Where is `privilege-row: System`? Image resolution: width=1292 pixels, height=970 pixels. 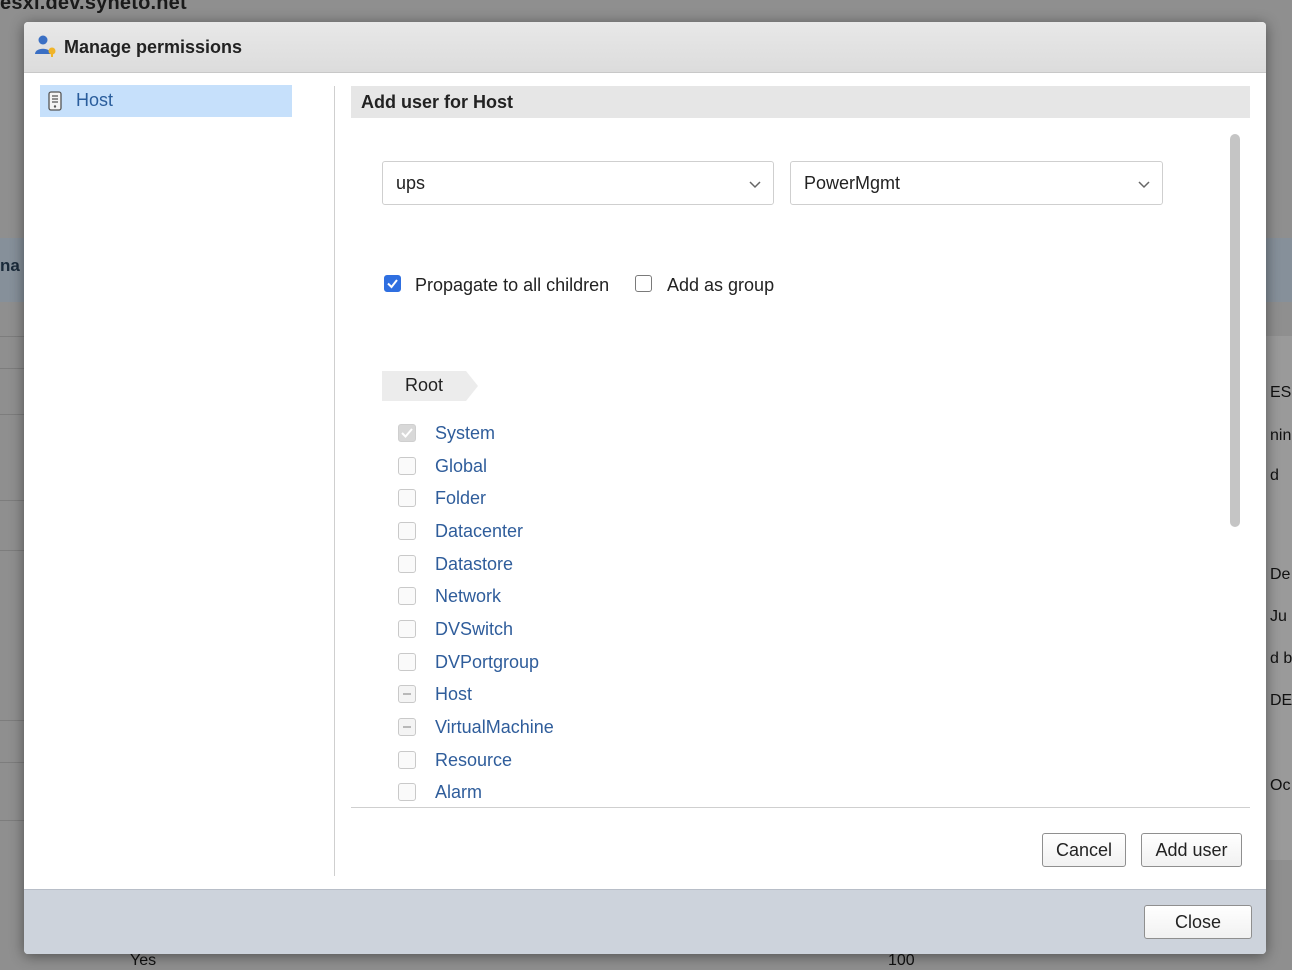 privilege-row: System is located at coordinates (694, 436).